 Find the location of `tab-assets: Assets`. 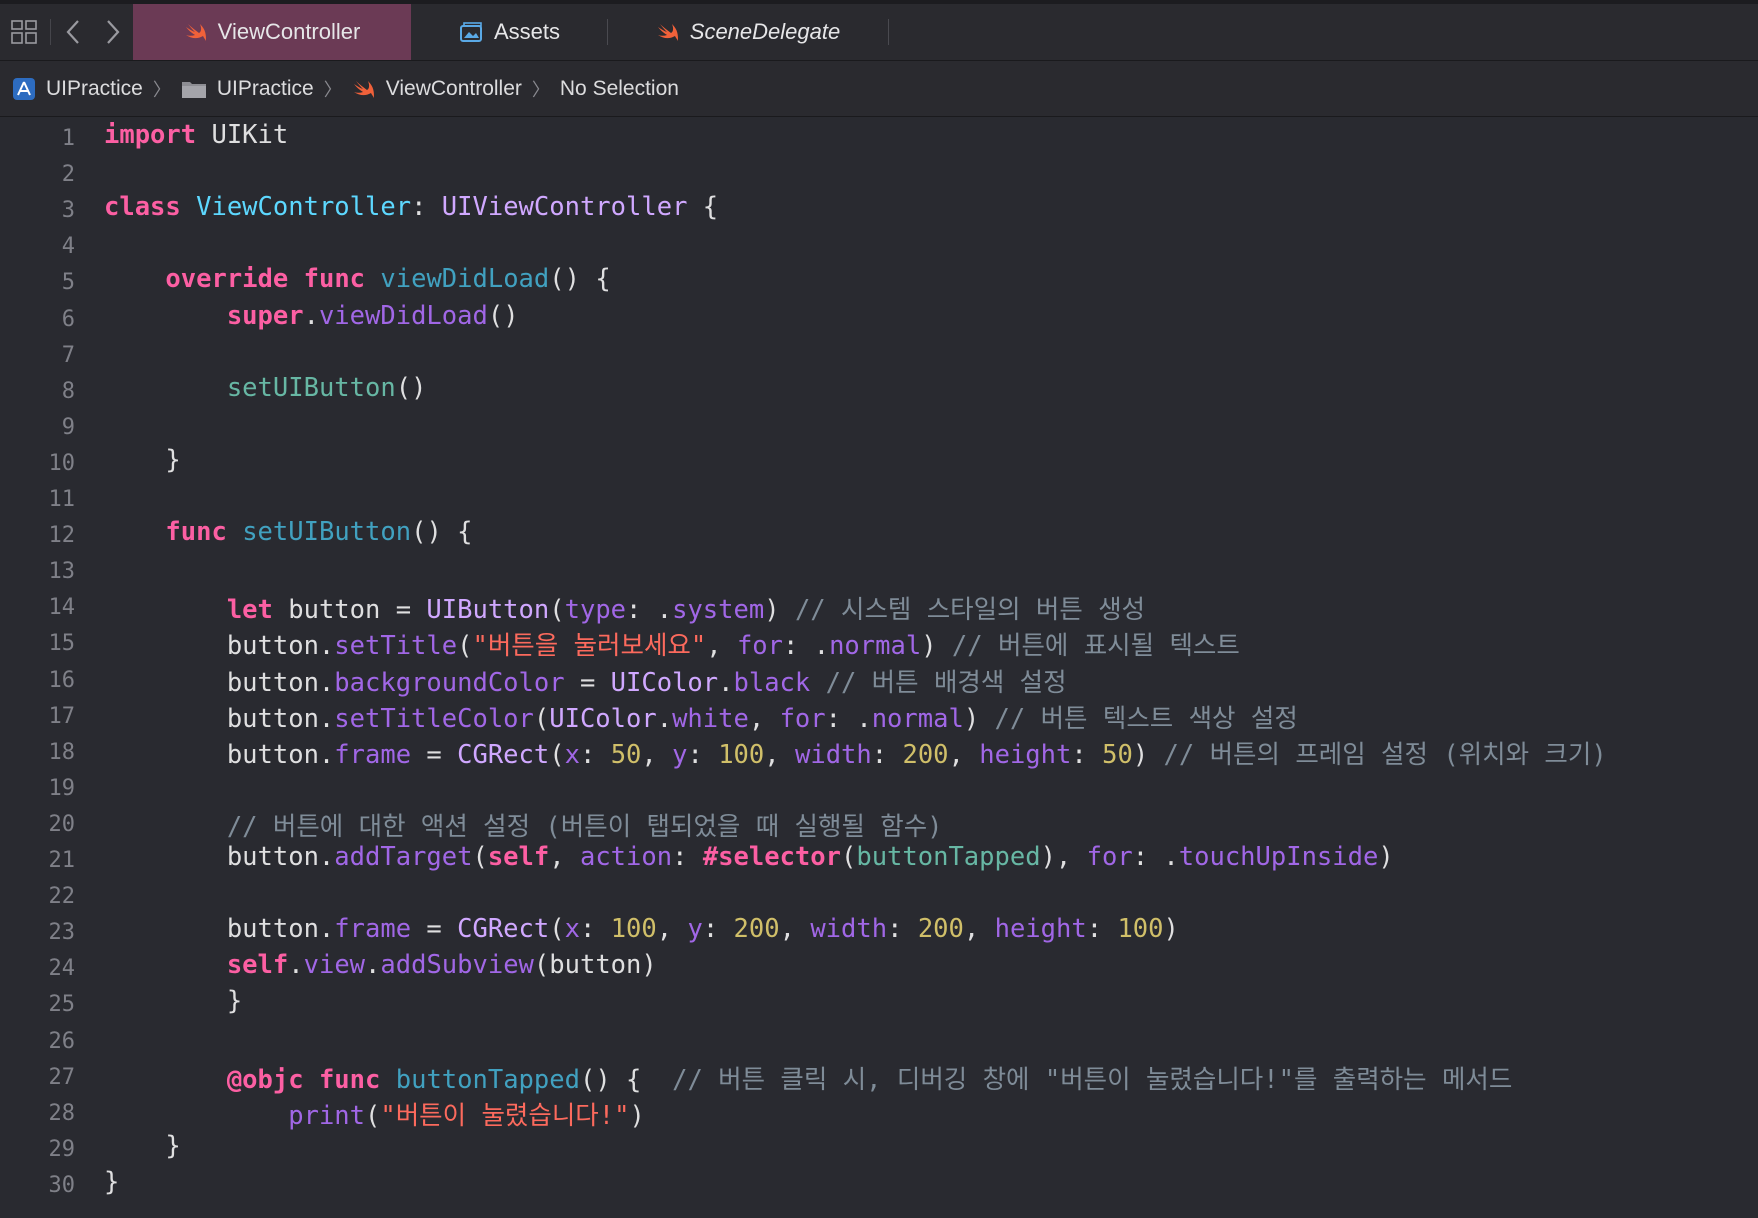

tab-assets: Assets is located at coordinates (509, 32).